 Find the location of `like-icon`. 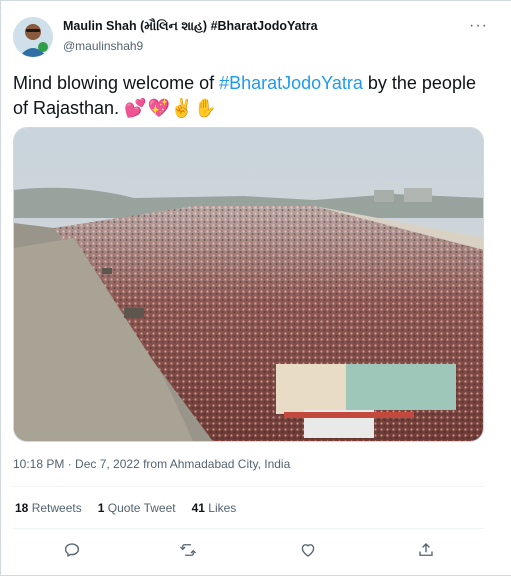

like-icon is located at coordinates (308, 550).